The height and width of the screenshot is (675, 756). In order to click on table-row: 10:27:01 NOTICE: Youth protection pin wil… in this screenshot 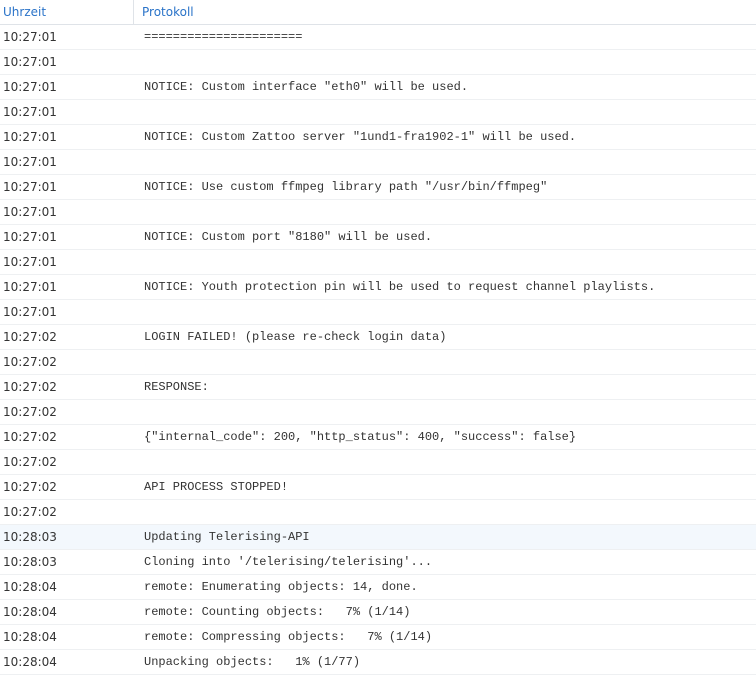, I will do `click(378, 287)`.